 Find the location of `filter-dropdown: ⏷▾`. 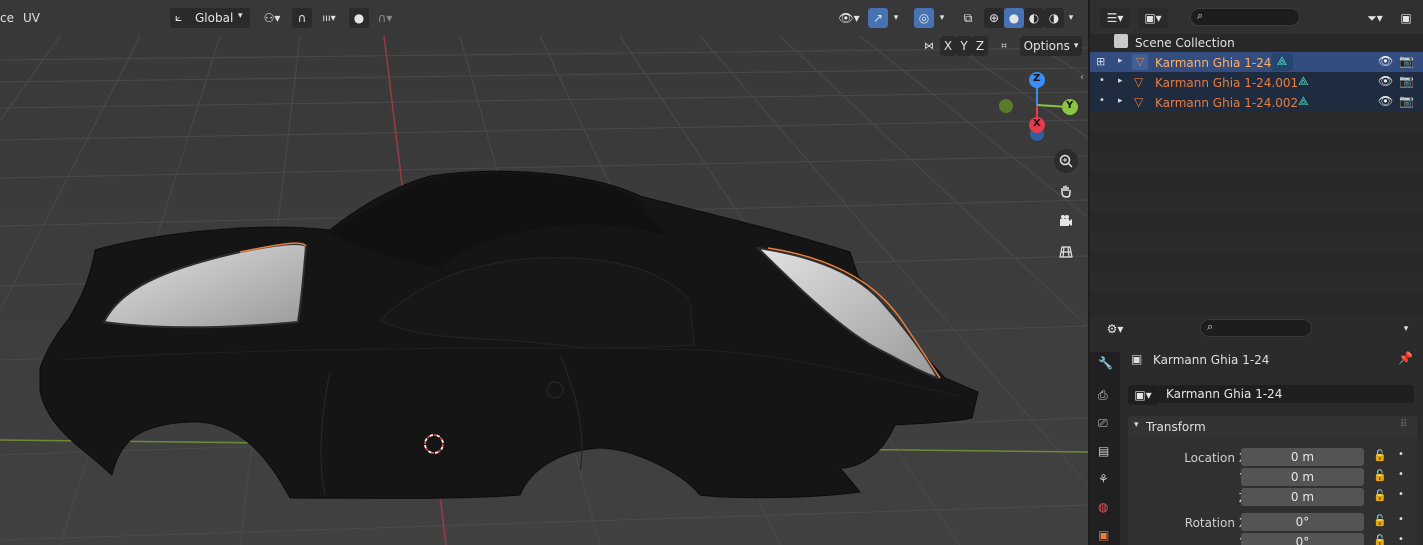

filter-dropdown: ⏷▾ is located at coordinates (1375, 18).